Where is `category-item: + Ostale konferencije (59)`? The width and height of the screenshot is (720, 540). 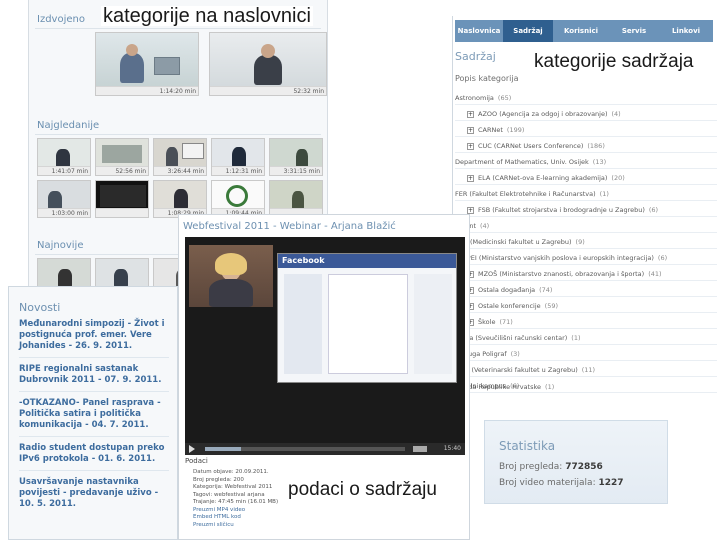
category-item: + Ostale konferencije (59) is located at coordinates (586, 306).